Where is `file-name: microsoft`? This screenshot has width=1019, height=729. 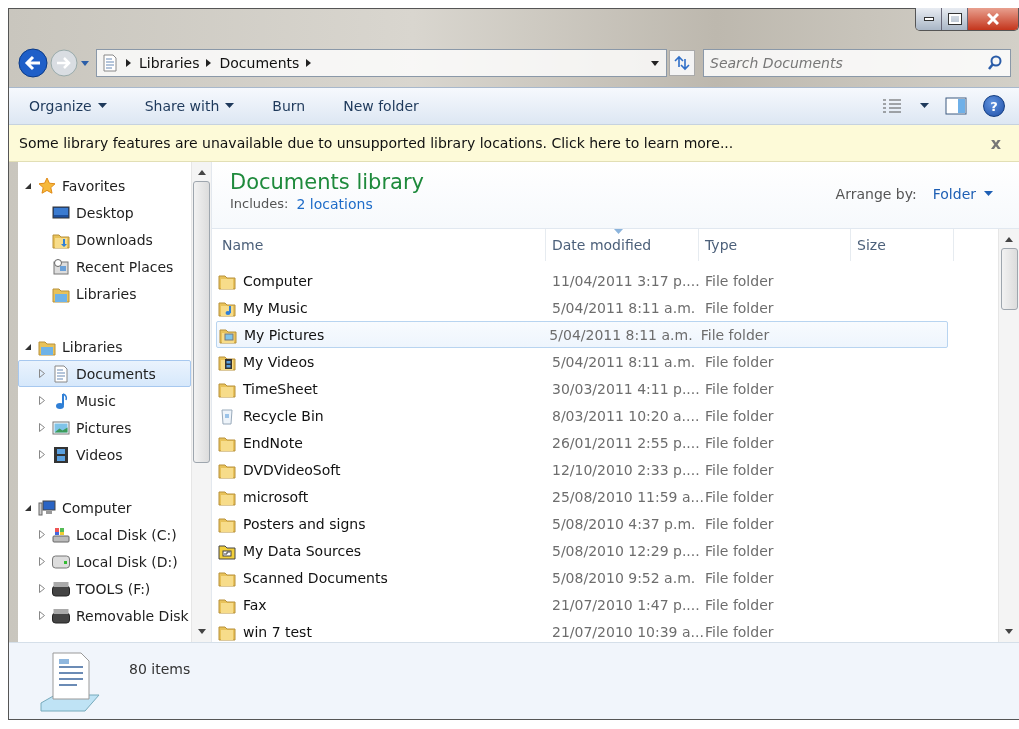
file-name: microsoft is located at coordinates (276, 496).